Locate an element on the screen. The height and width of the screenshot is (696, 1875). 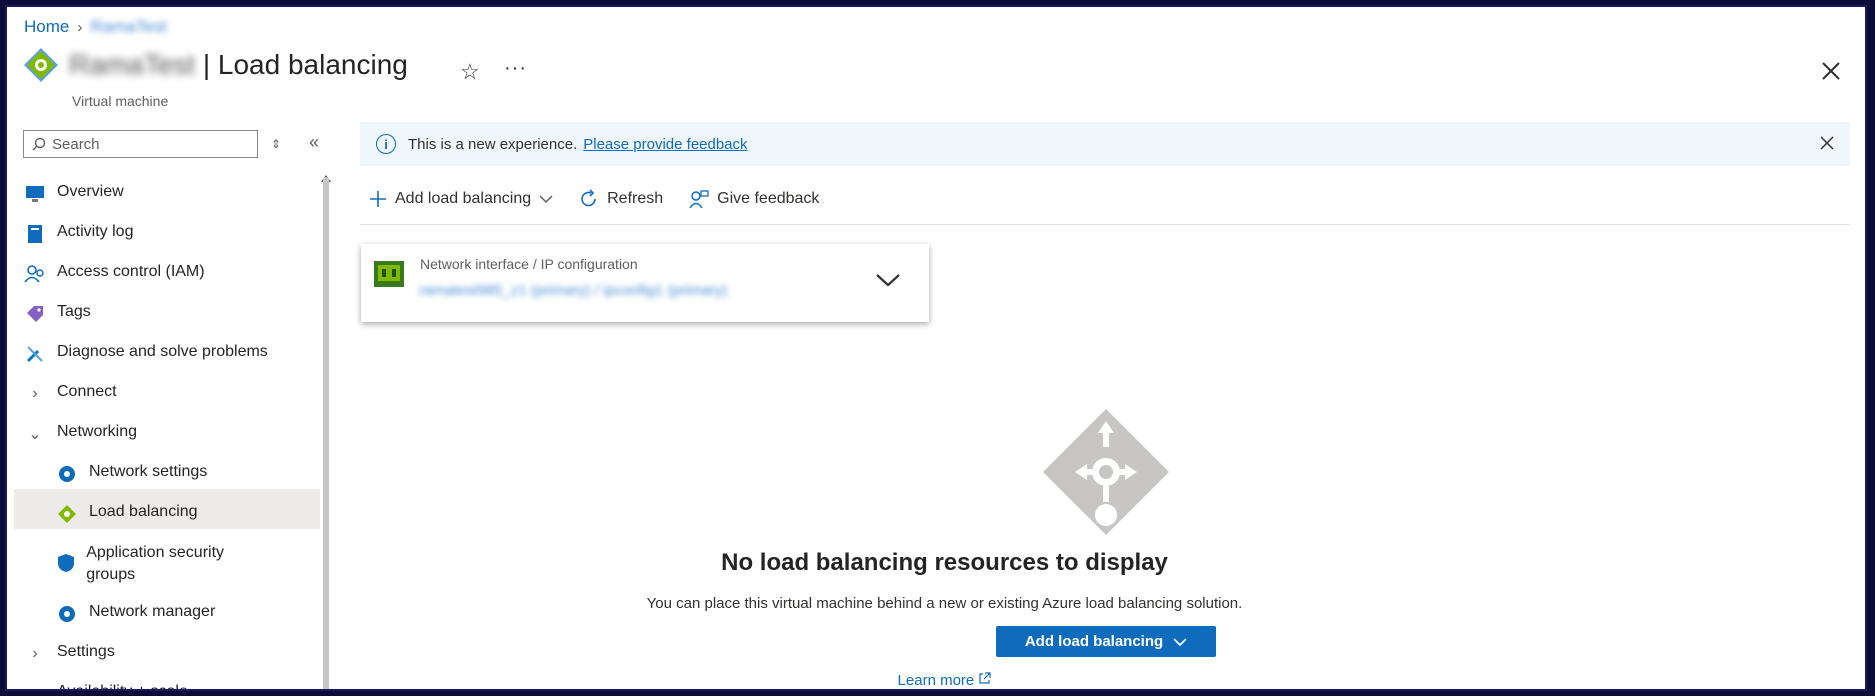
breadcrumb-chevron-icon: › is located at coordinates (80, 27).